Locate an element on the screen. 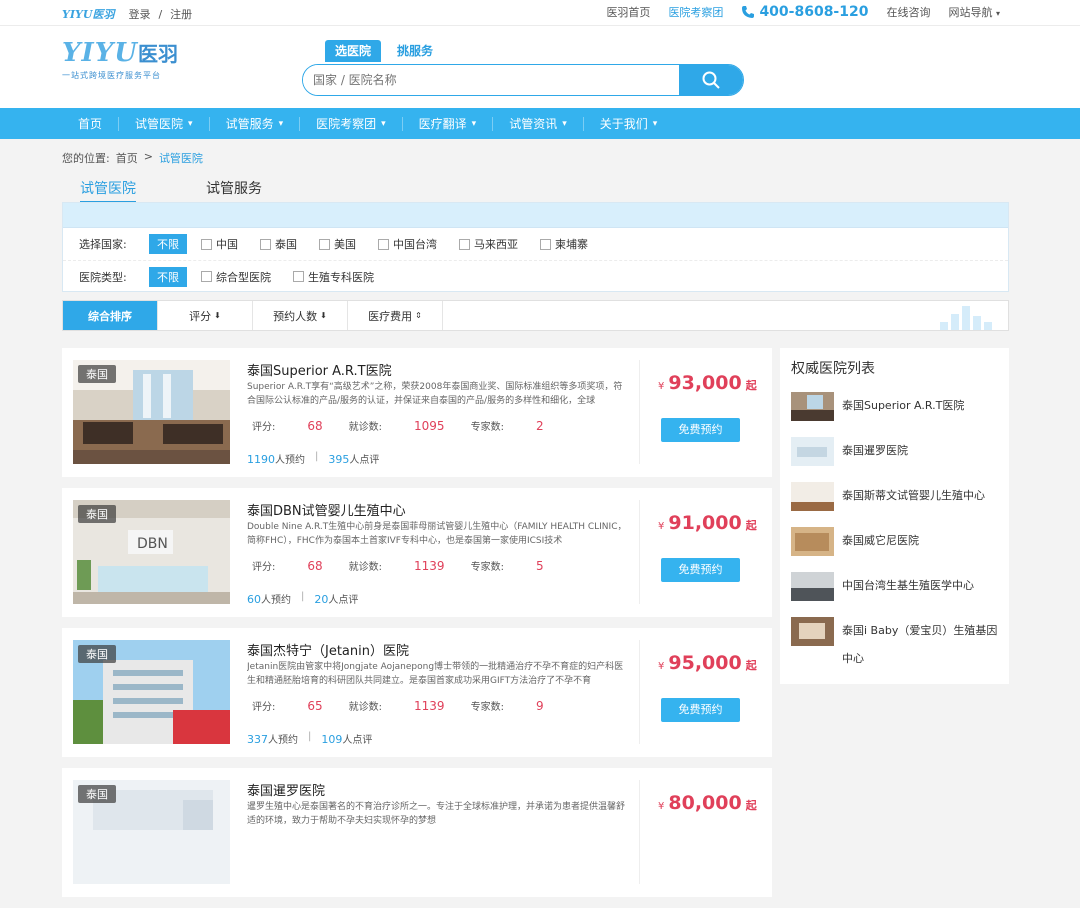 The height and width of the screenshot is (908, 1080). tab-services: 试管服务 is located at coordinates (234, 190).